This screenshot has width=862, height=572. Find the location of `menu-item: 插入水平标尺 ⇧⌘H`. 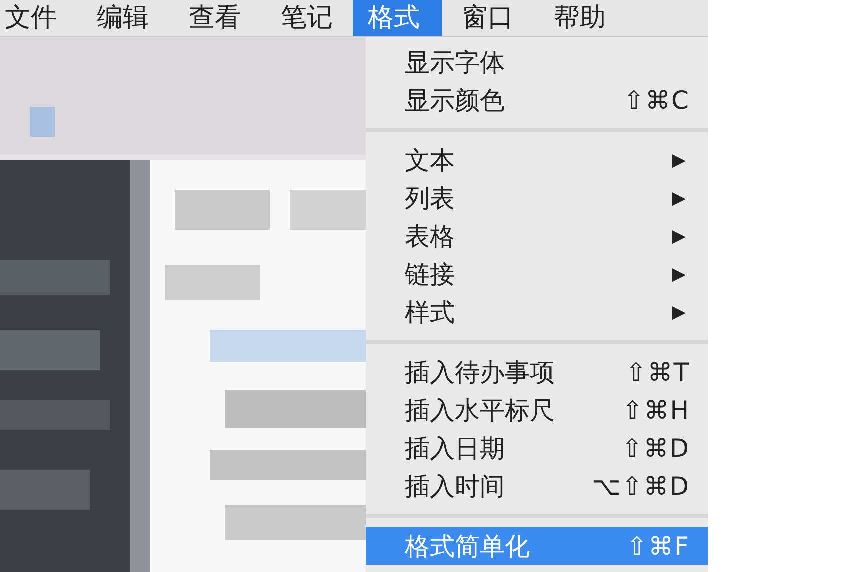

menu-item: 插入水平标尺 ⇧⌘H is located at coordinates (537, 410).